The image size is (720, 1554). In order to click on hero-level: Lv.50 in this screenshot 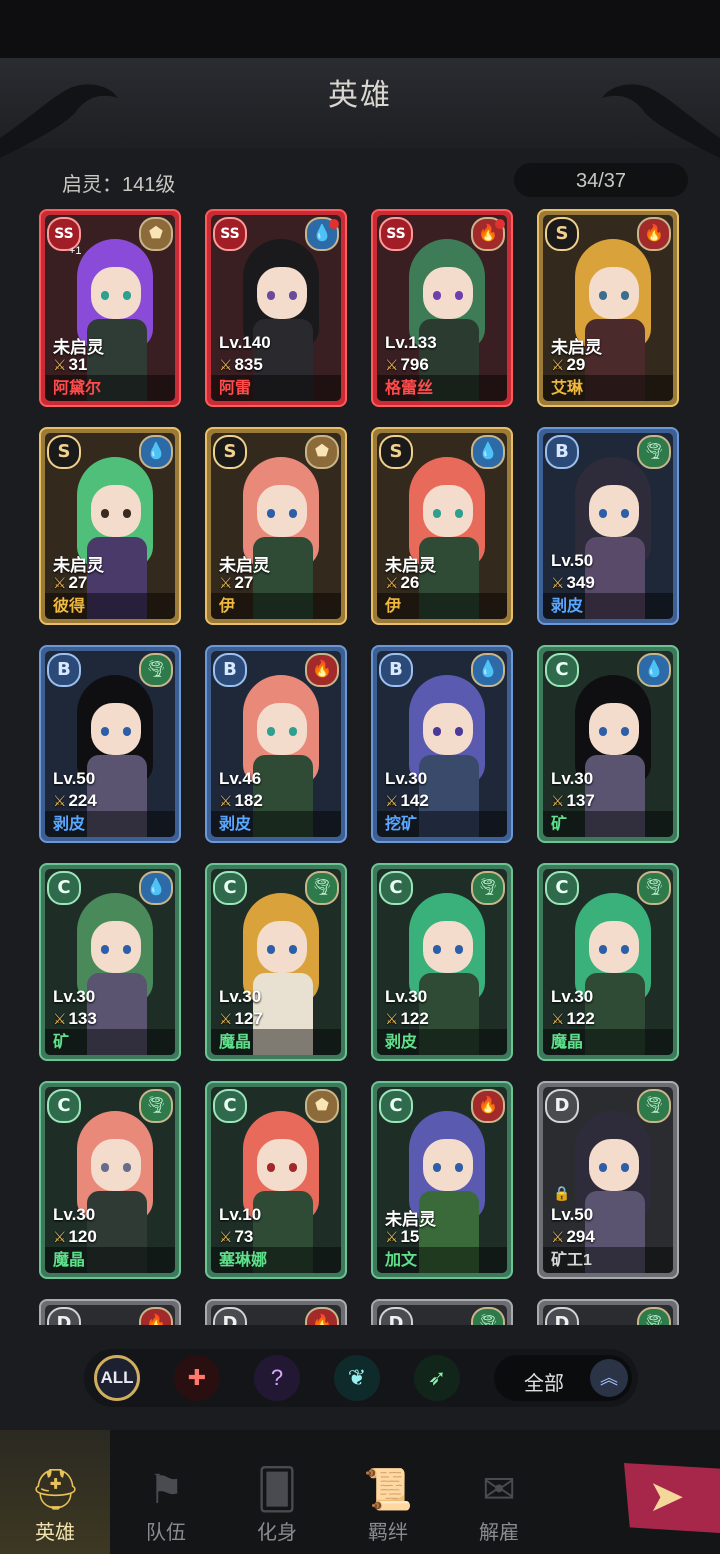, I will do `click(572, 1214)`.